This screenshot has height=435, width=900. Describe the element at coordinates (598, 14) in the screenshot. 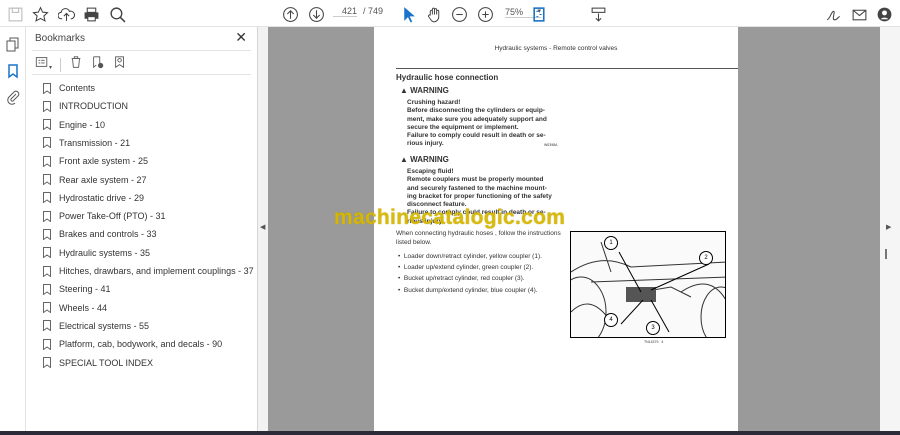

I see `scroll-mode-icon` at that location.